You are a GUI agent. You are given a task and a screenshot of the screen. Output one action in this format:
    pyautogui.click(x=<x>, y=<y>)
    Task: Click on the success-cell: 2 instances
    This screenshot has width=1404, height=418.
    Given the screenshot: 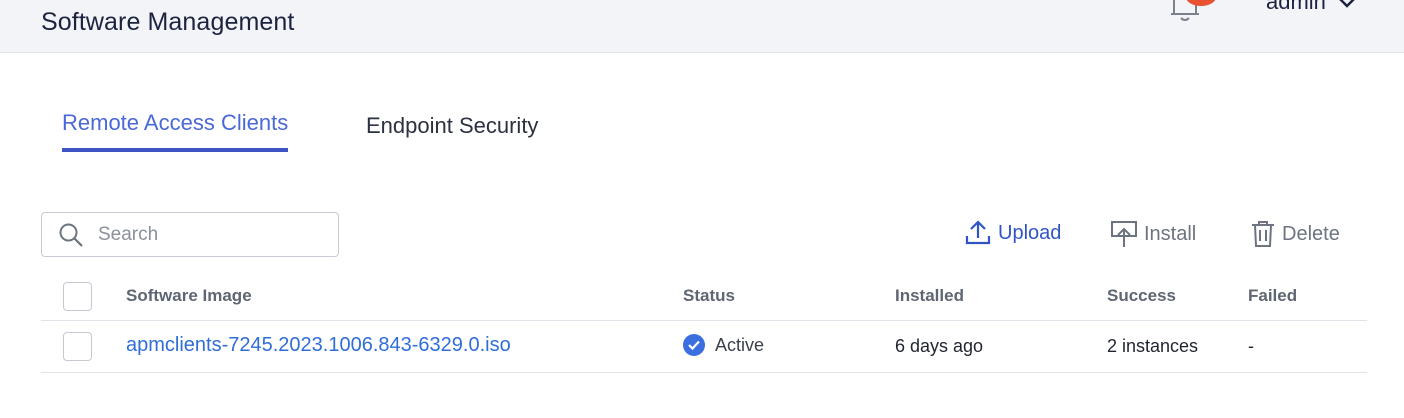 What is the action you would take?
    pyautogui.click(x=1153, y=346)
    